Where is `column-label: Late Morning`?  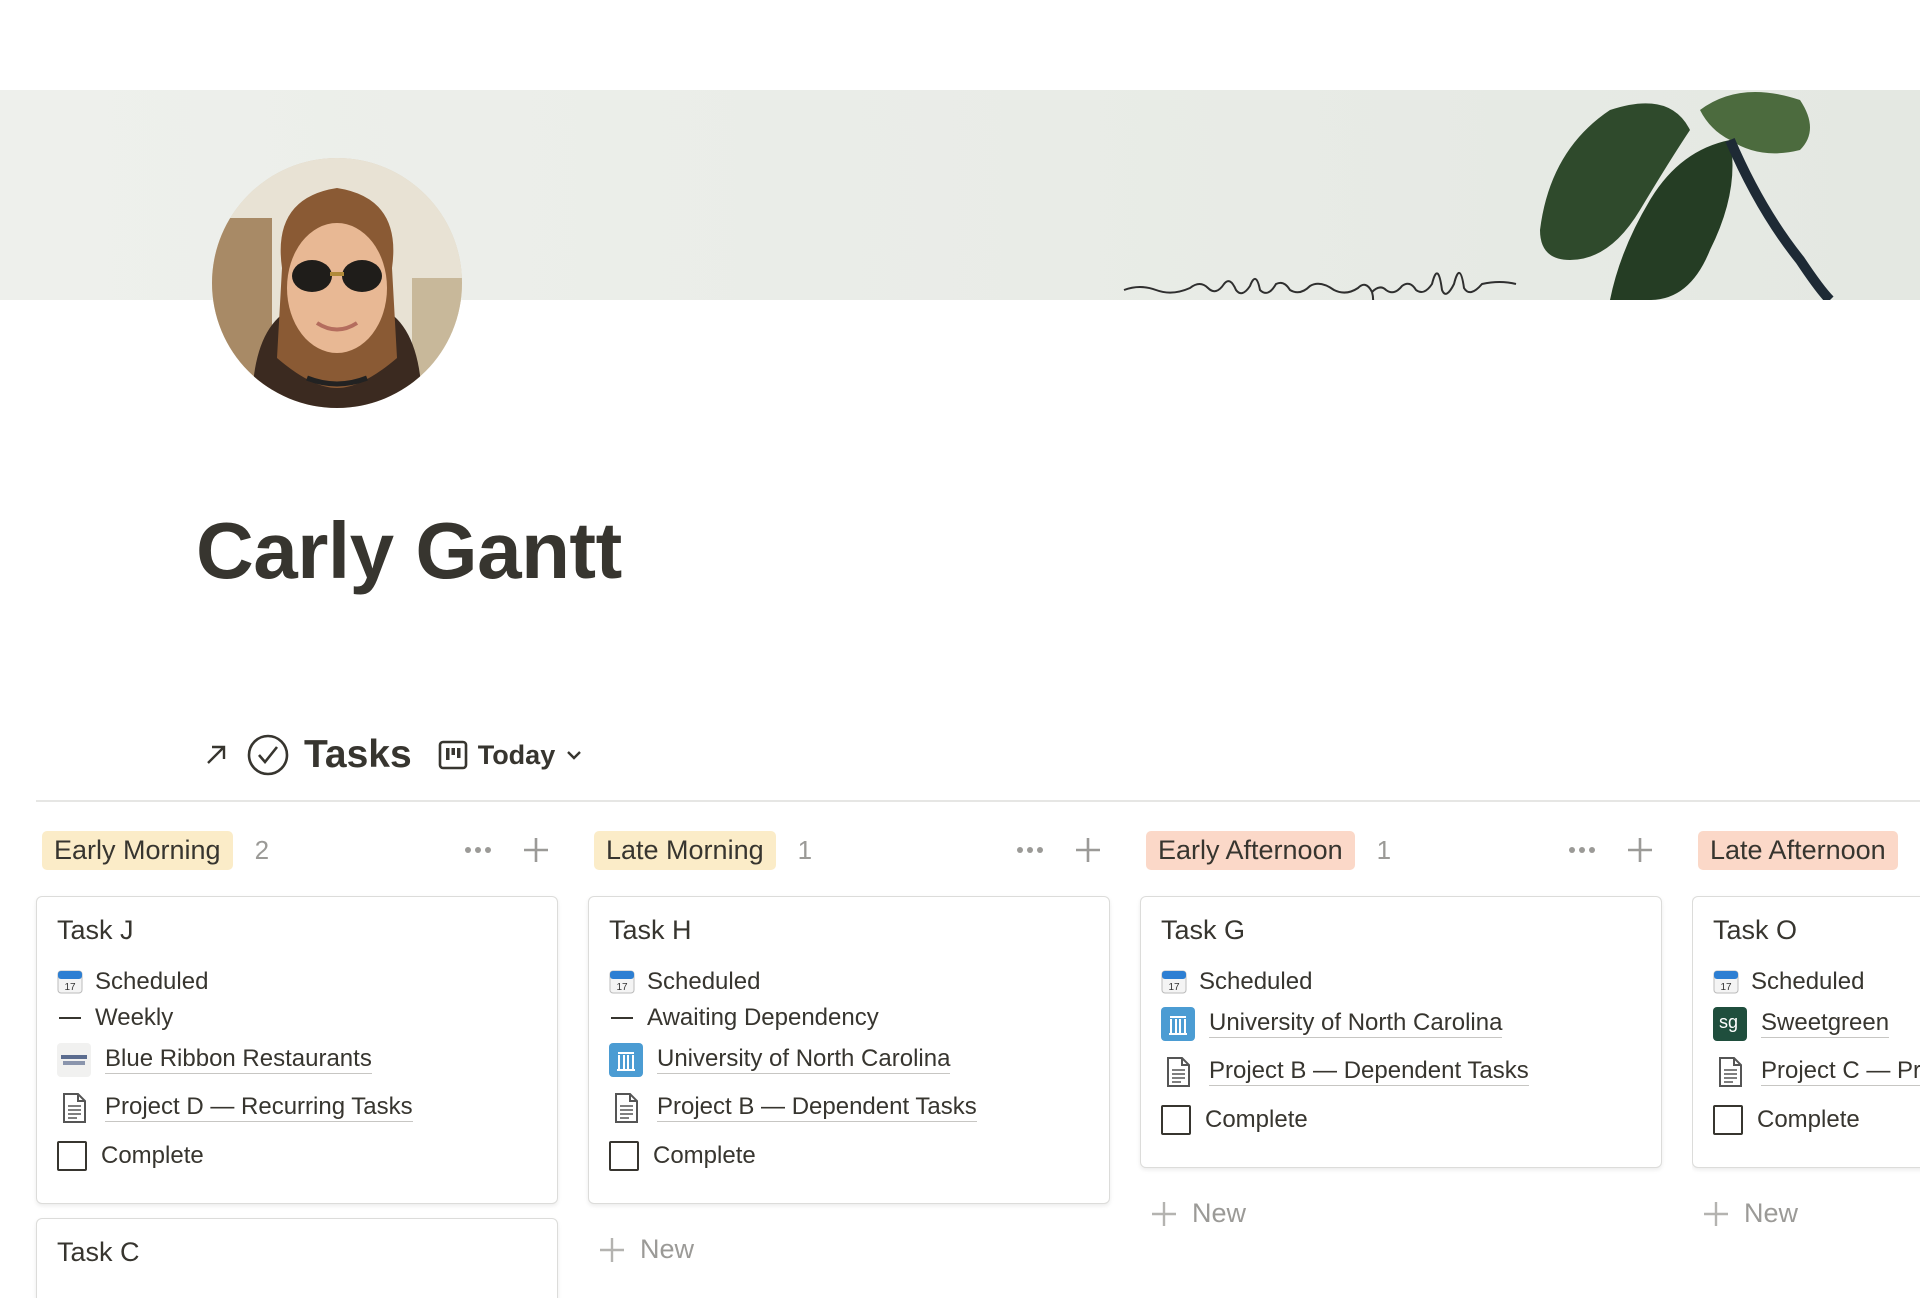
column-label: Late Morning is located at coordinates (685, 850).